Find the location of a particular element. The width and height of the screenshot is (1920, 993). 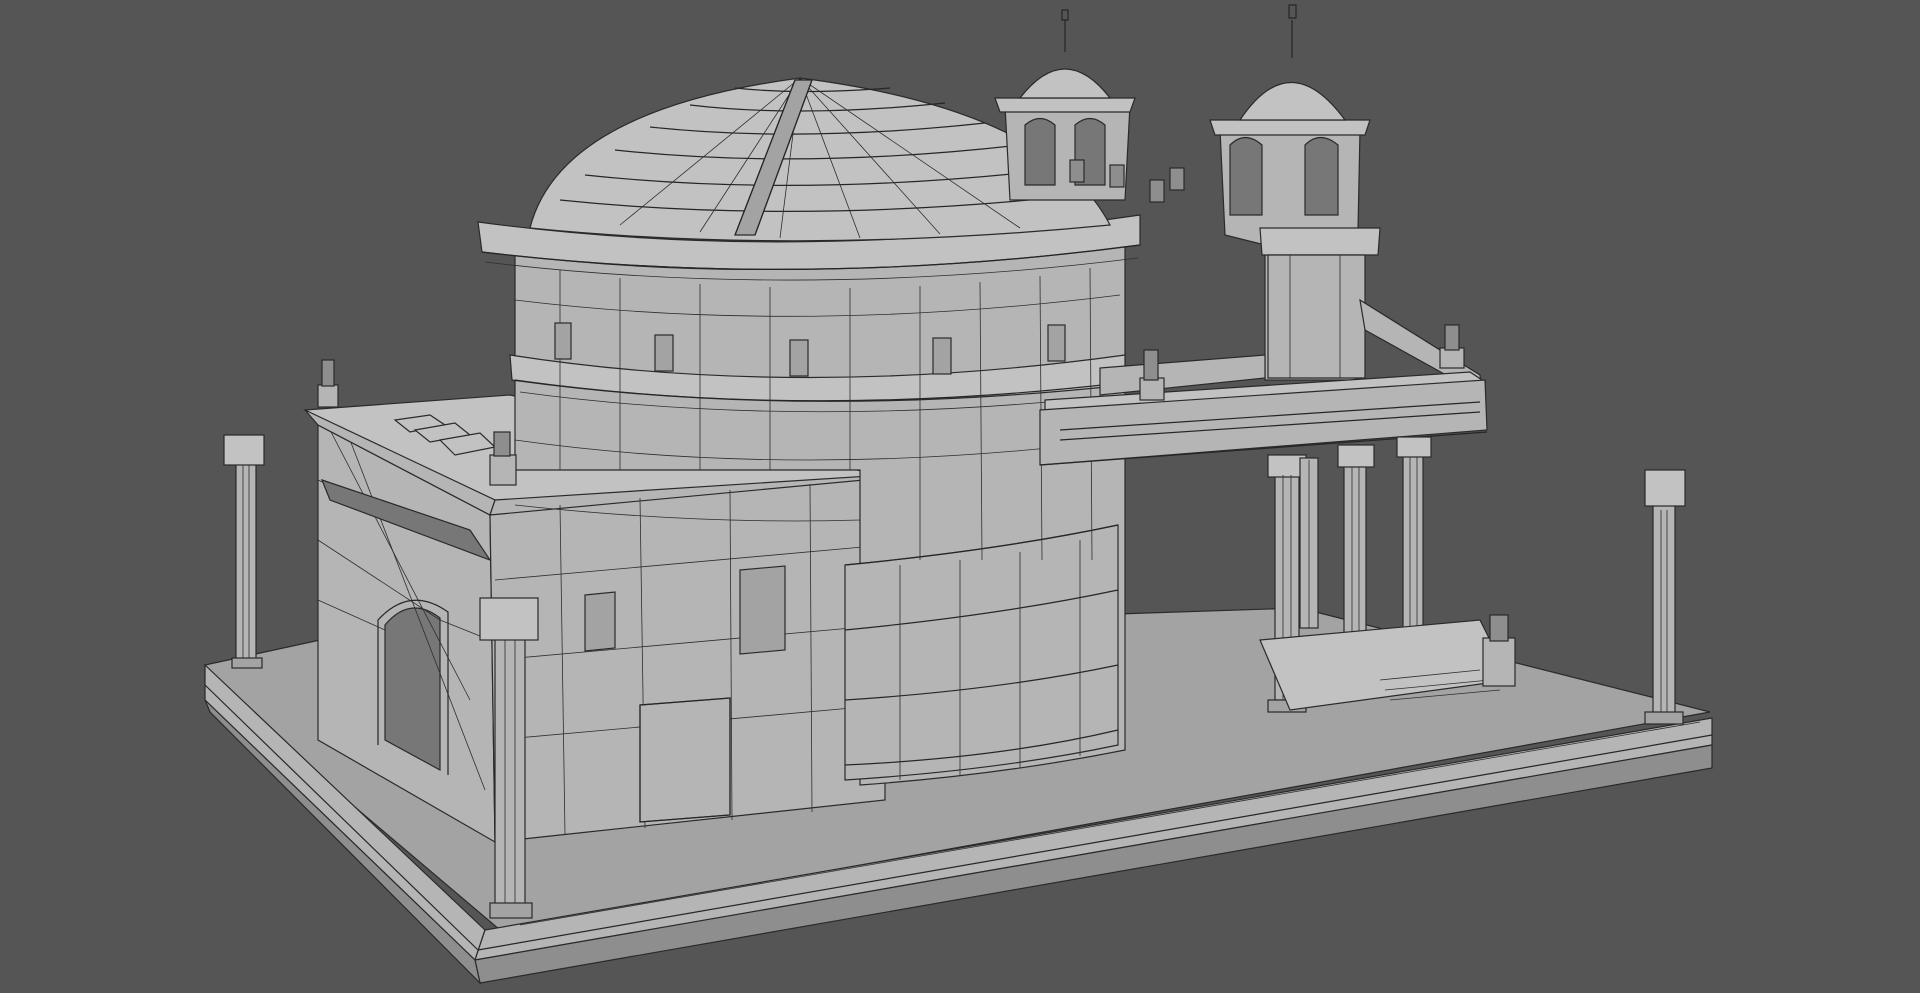

bell-tower-right is located at coordinates (1295, 192).